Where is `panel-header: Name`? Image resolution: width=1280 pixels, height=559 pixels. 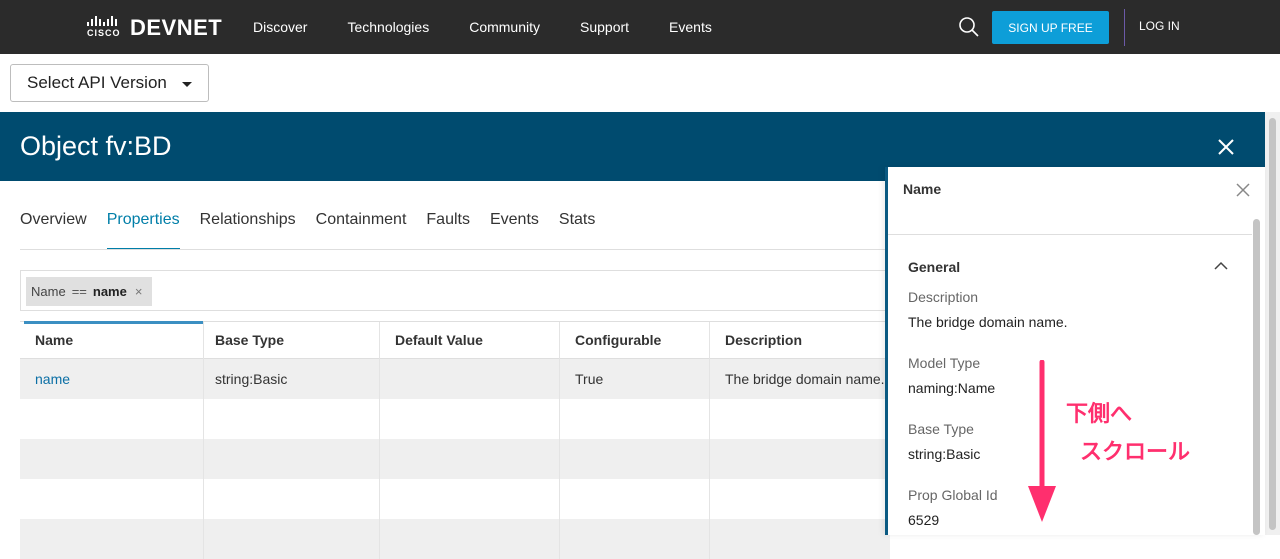 panel-header: Name is located at coordinates (1070, 201).